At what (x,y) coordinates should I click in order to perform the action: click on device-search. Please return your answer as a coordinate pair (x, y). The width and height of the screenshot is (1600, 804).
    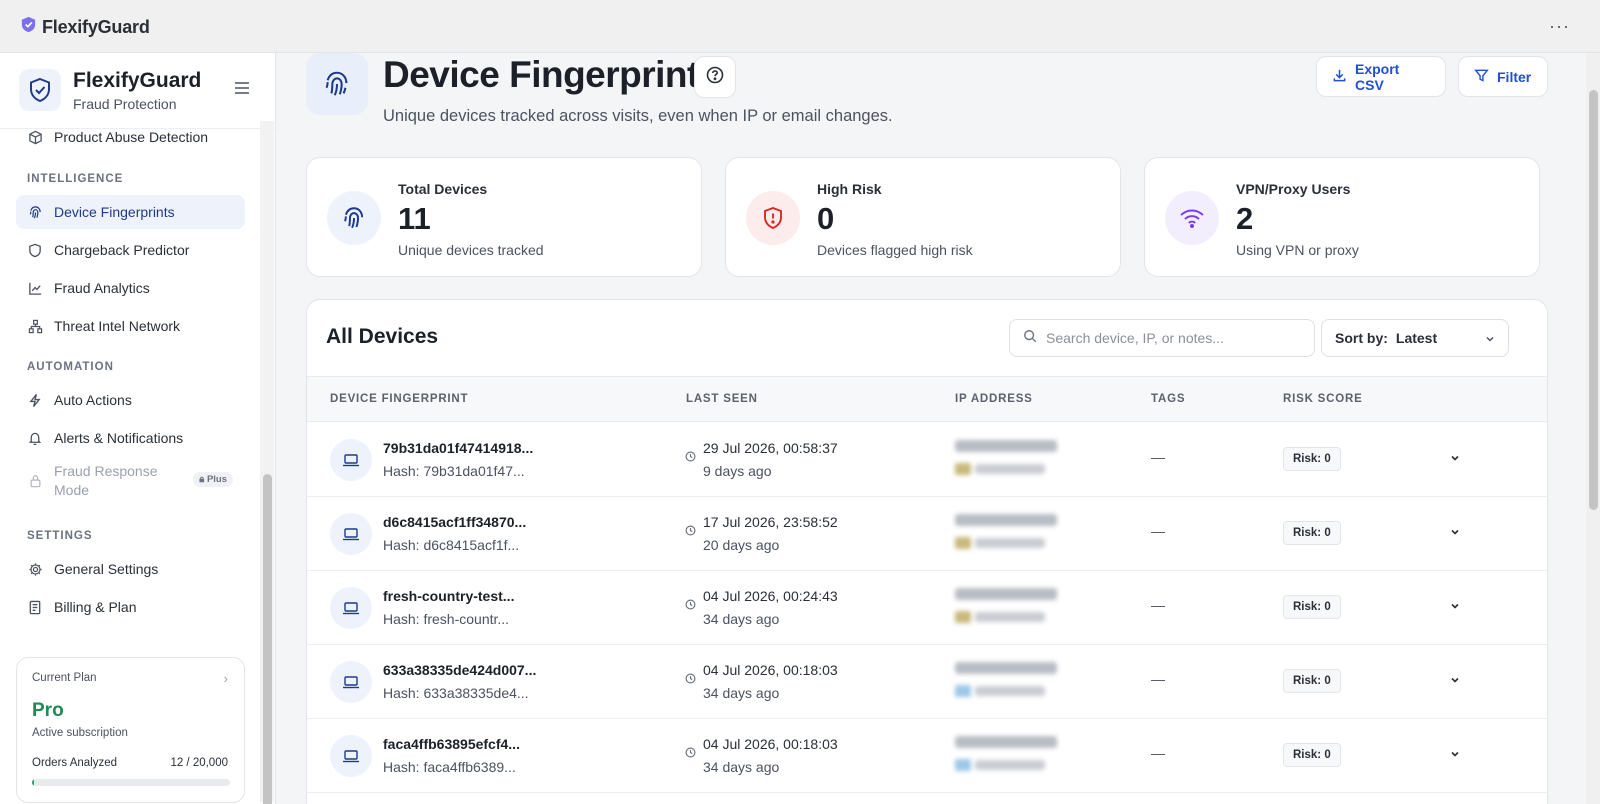
    Looking at the image, I should click on (1162, 338).